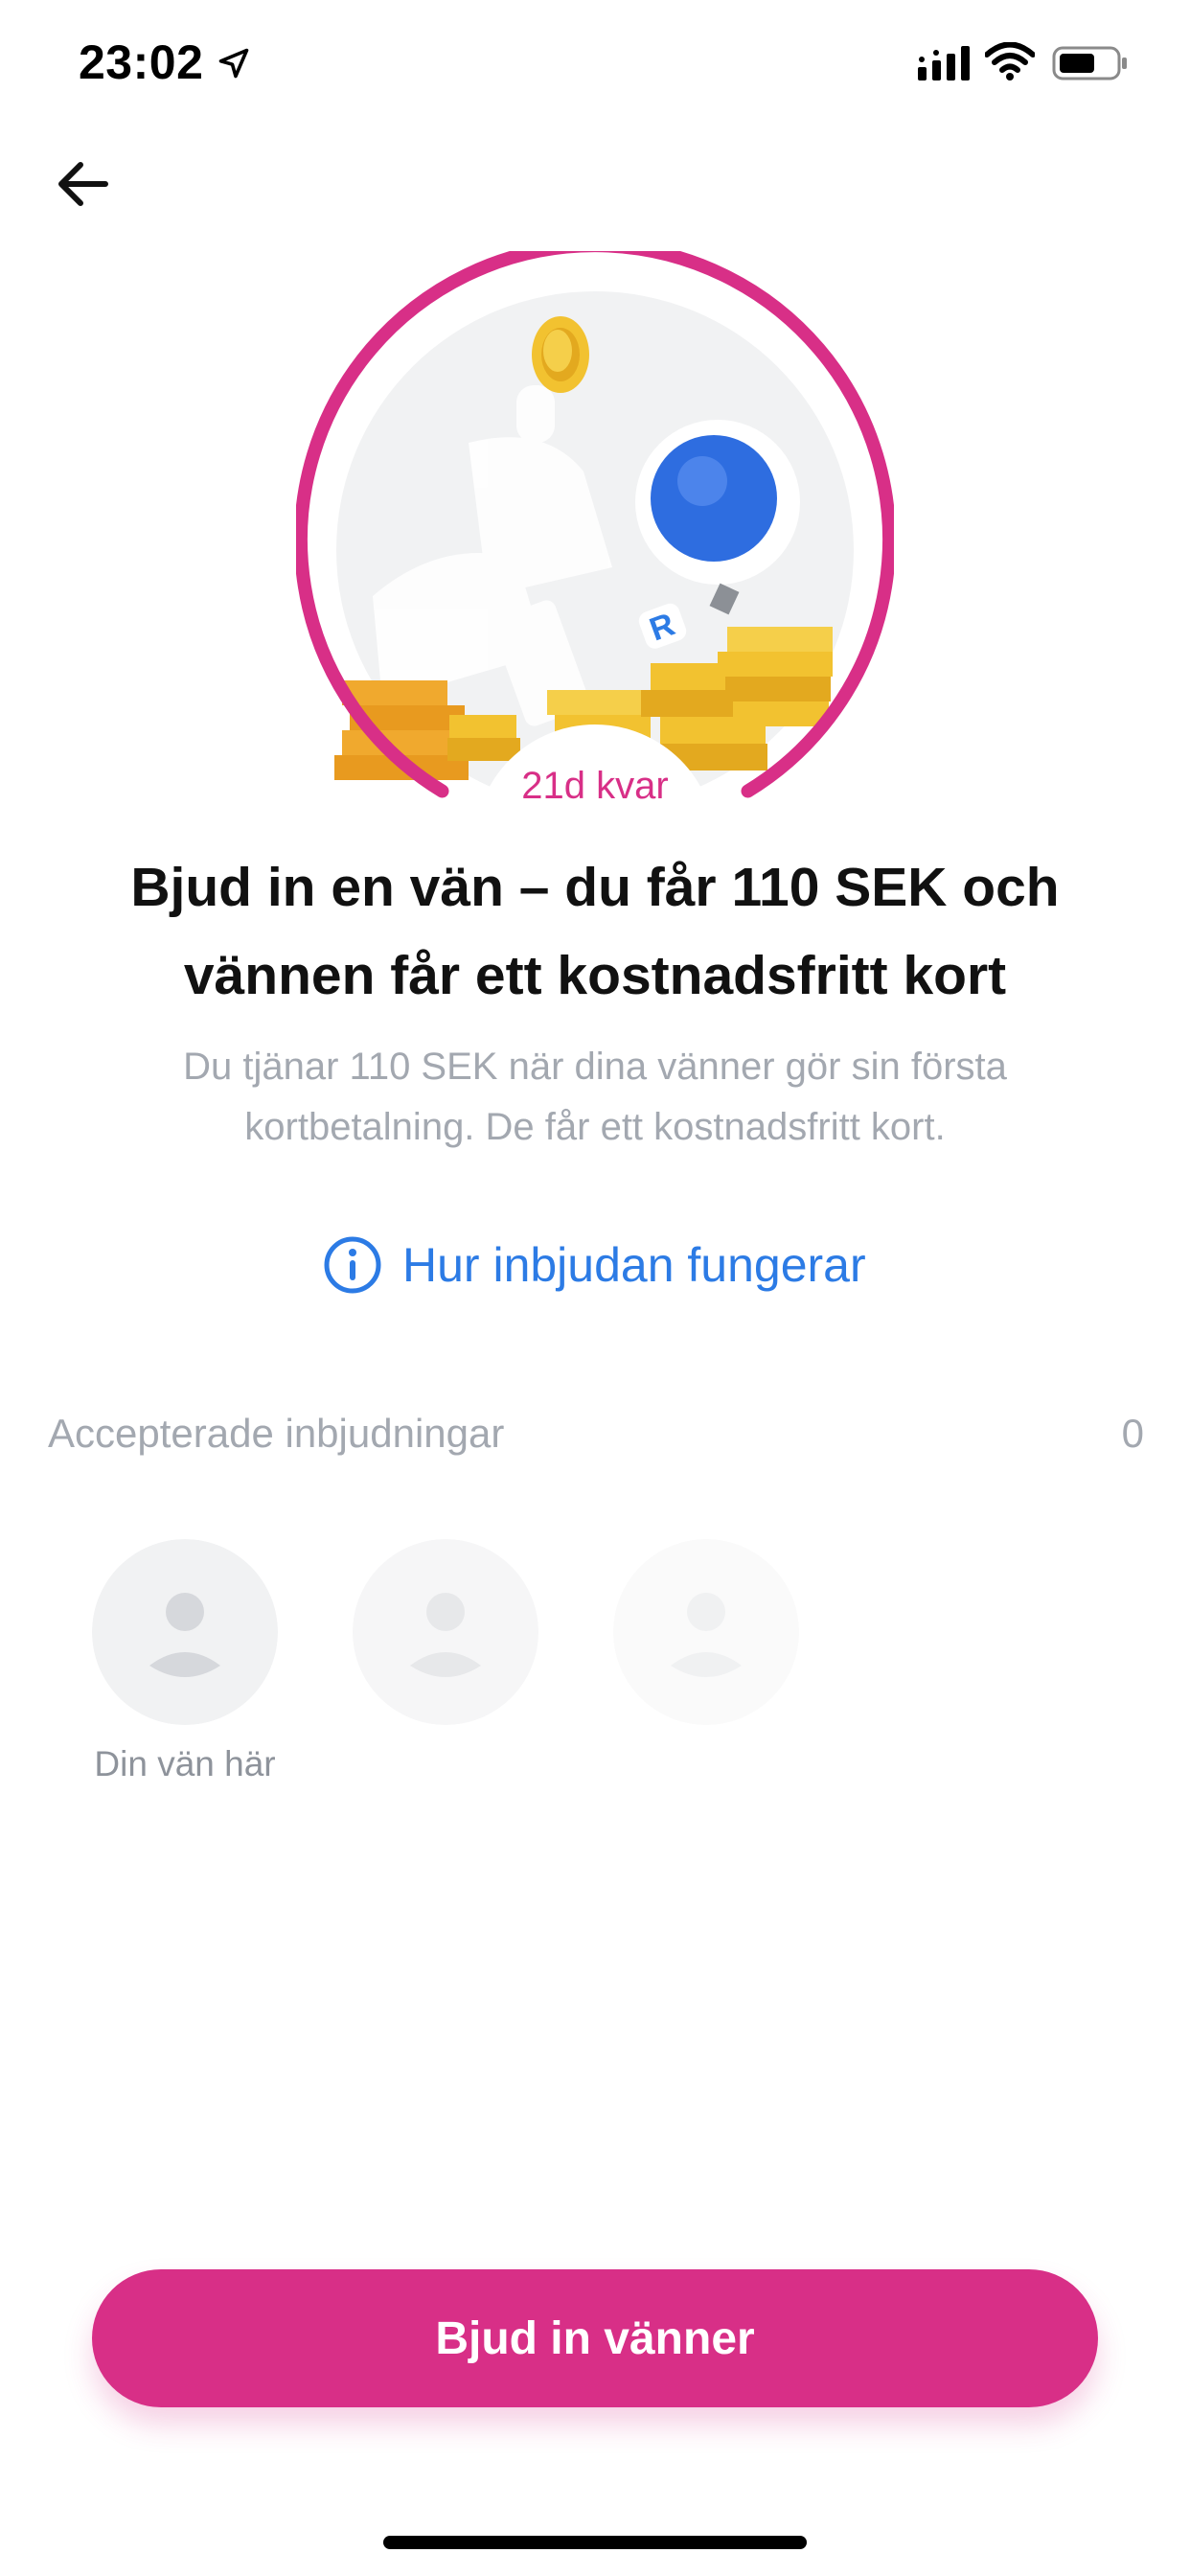 The image size is (1190, 2576). What do you see at coordinates (595, 887) in the screenshot?
I see `headline-line-1: Bjud in en vän – du får 110 SEK och` at bounding box center [595, 887].